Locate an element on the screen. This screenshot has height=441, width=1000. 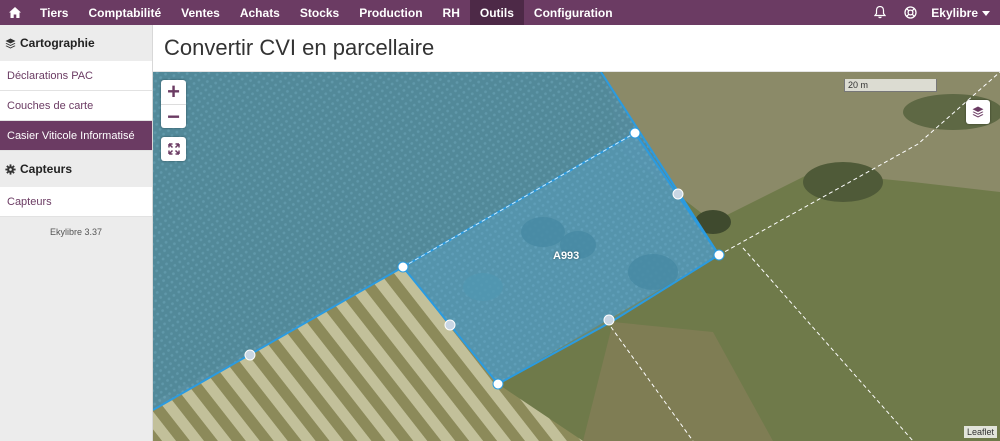
nav-ventes: Ventes is located at coordinates (200, 12).